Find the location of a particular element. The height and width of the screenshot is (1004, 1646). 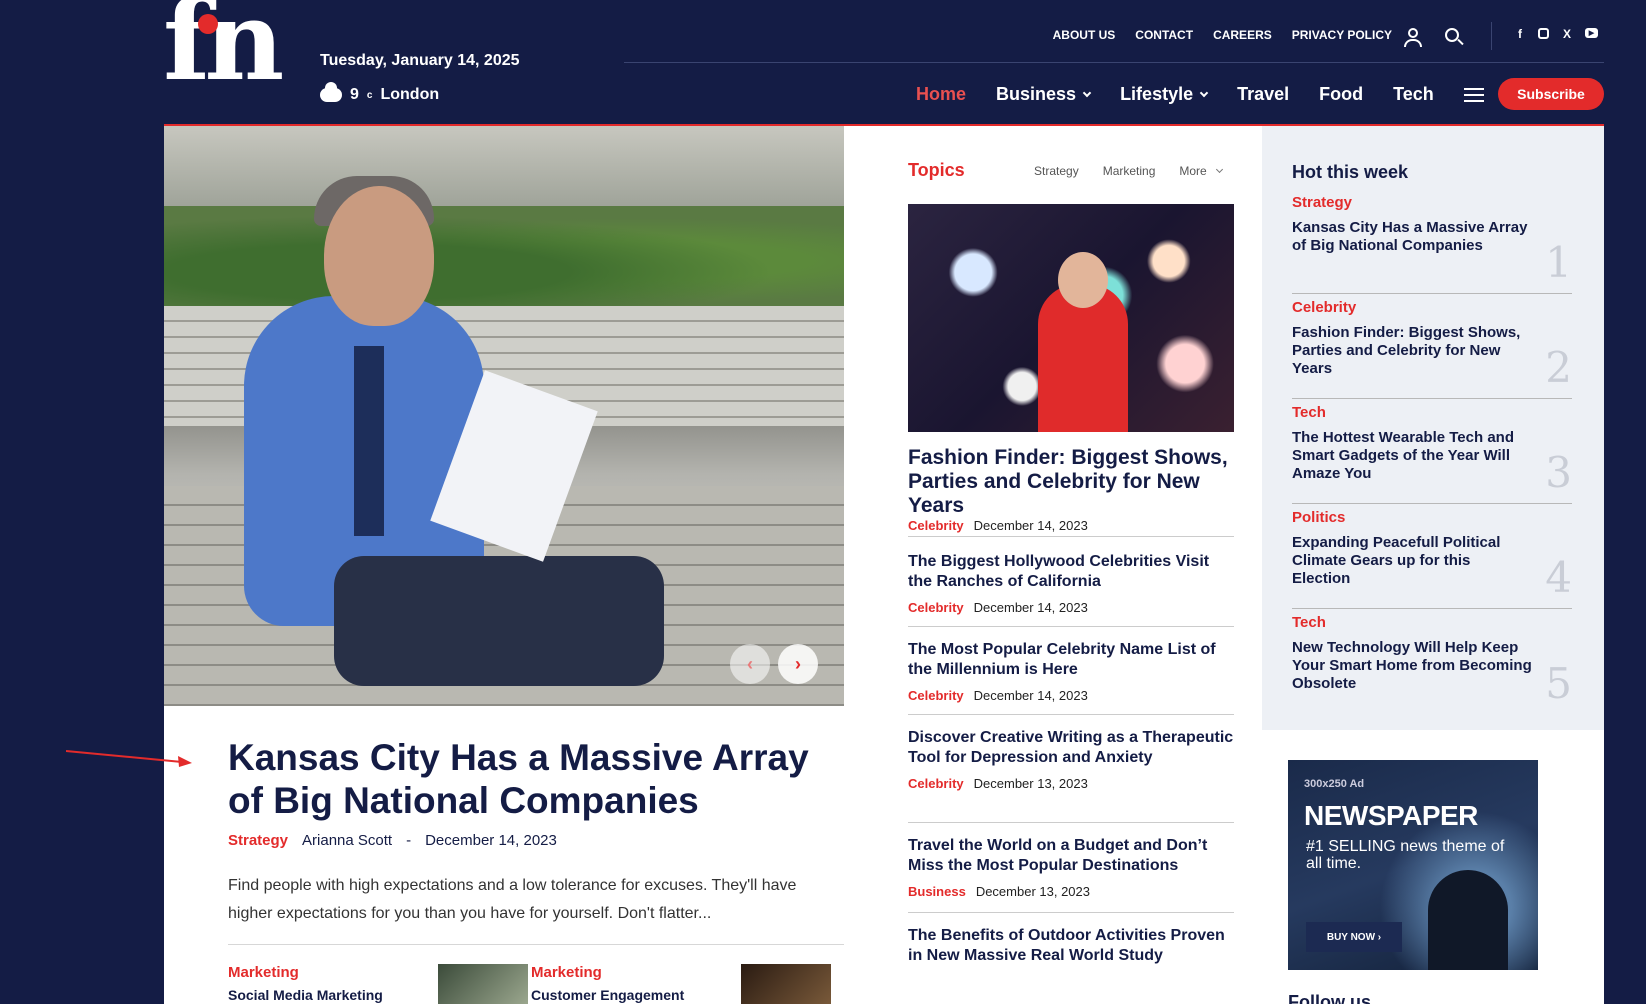

nav-food: Food is located at coordinates (1341, 94).